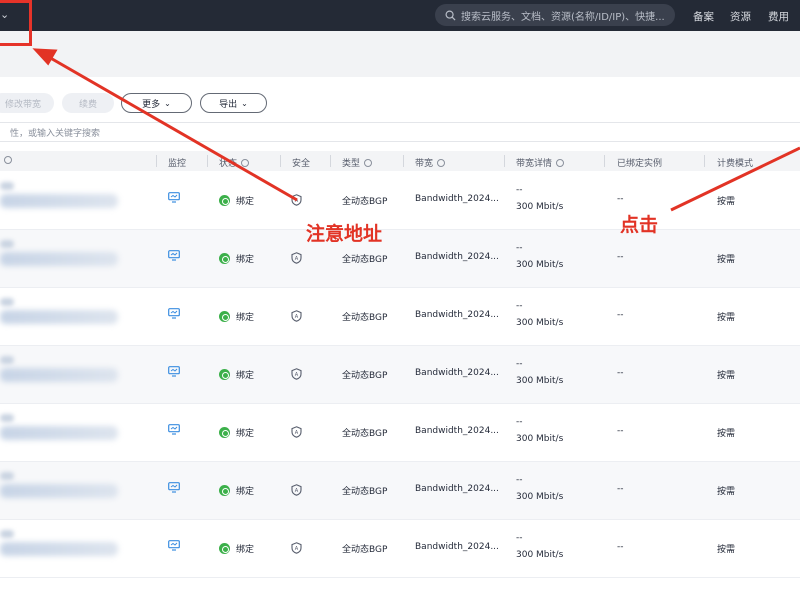 The image size is (800, 600). I want to click on arrow-to-region, so click(172, 128).